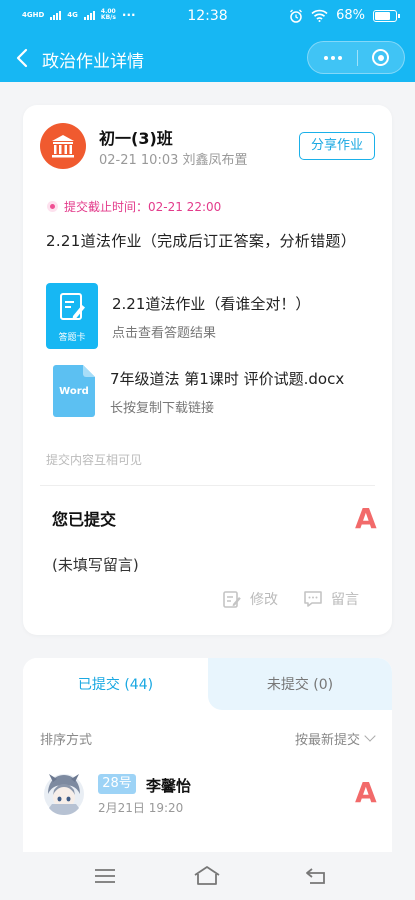 The width and height of the screenshot is (415, 900). What do you see at coordinates (345, 600) in the screenshot?
I see `message-label: 留言` at bounding box center [345, 600].